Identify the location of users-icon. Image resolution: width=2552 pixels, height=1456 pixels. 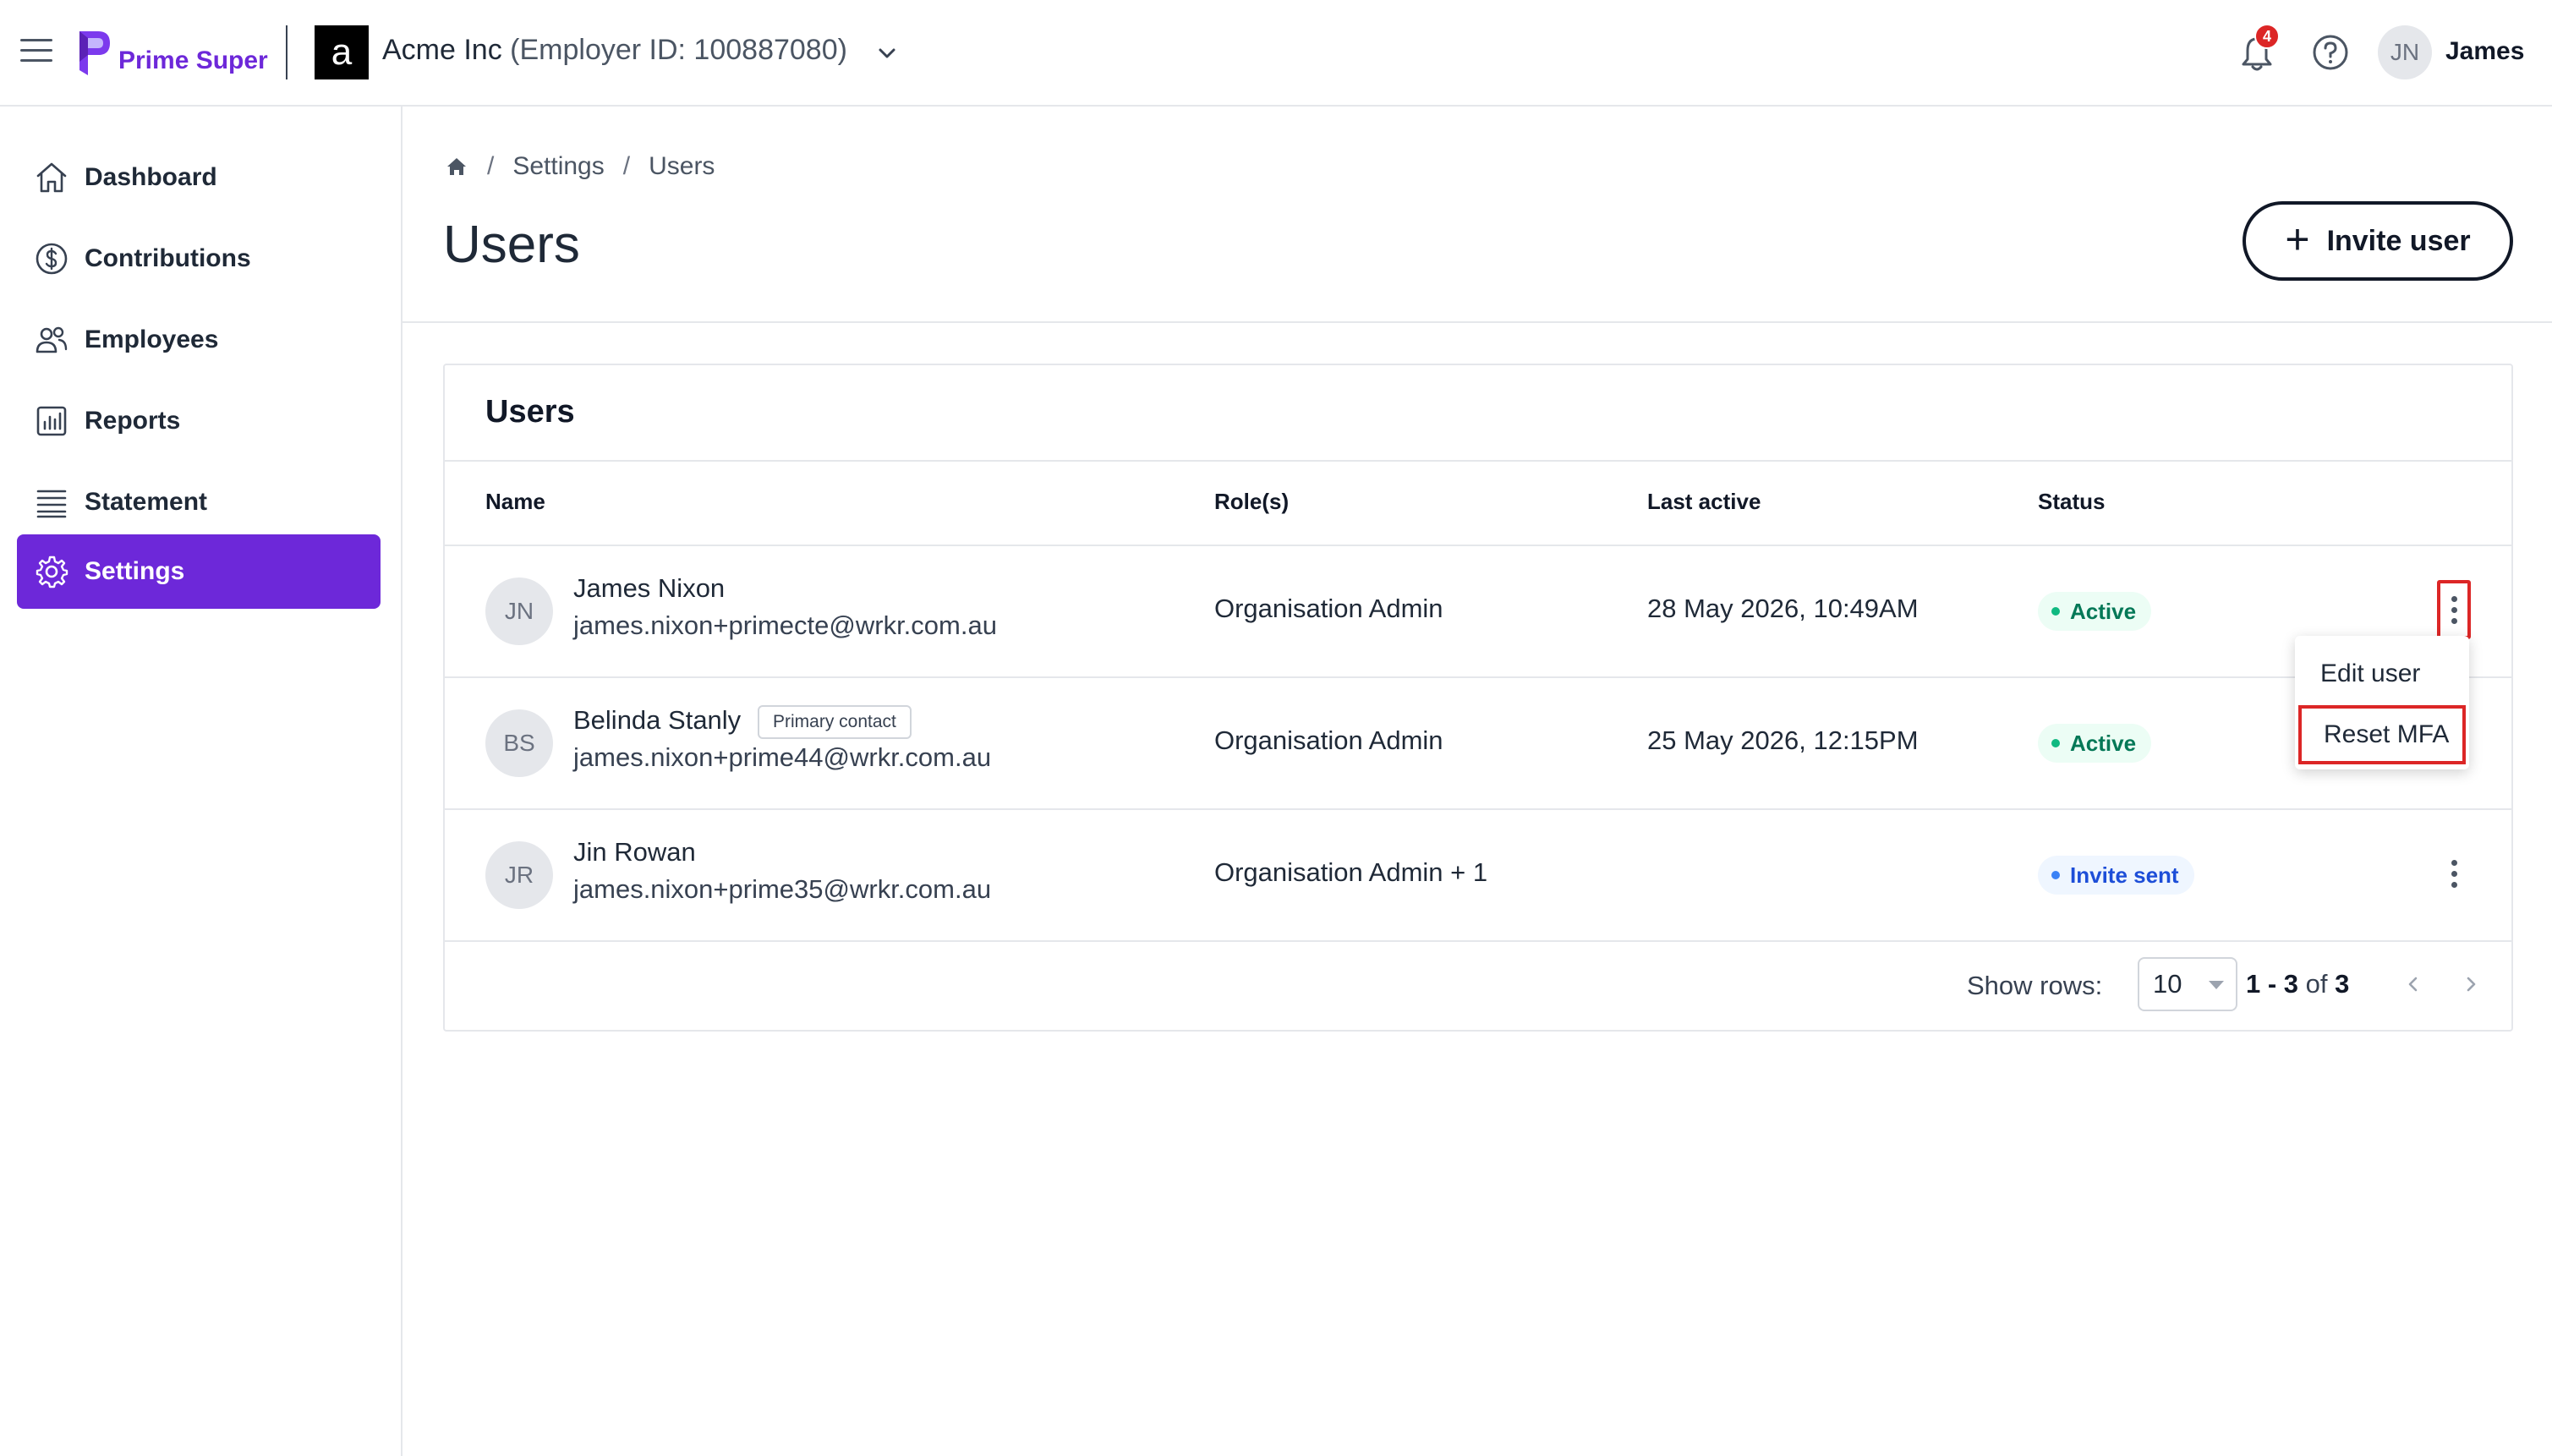
(52, 339).